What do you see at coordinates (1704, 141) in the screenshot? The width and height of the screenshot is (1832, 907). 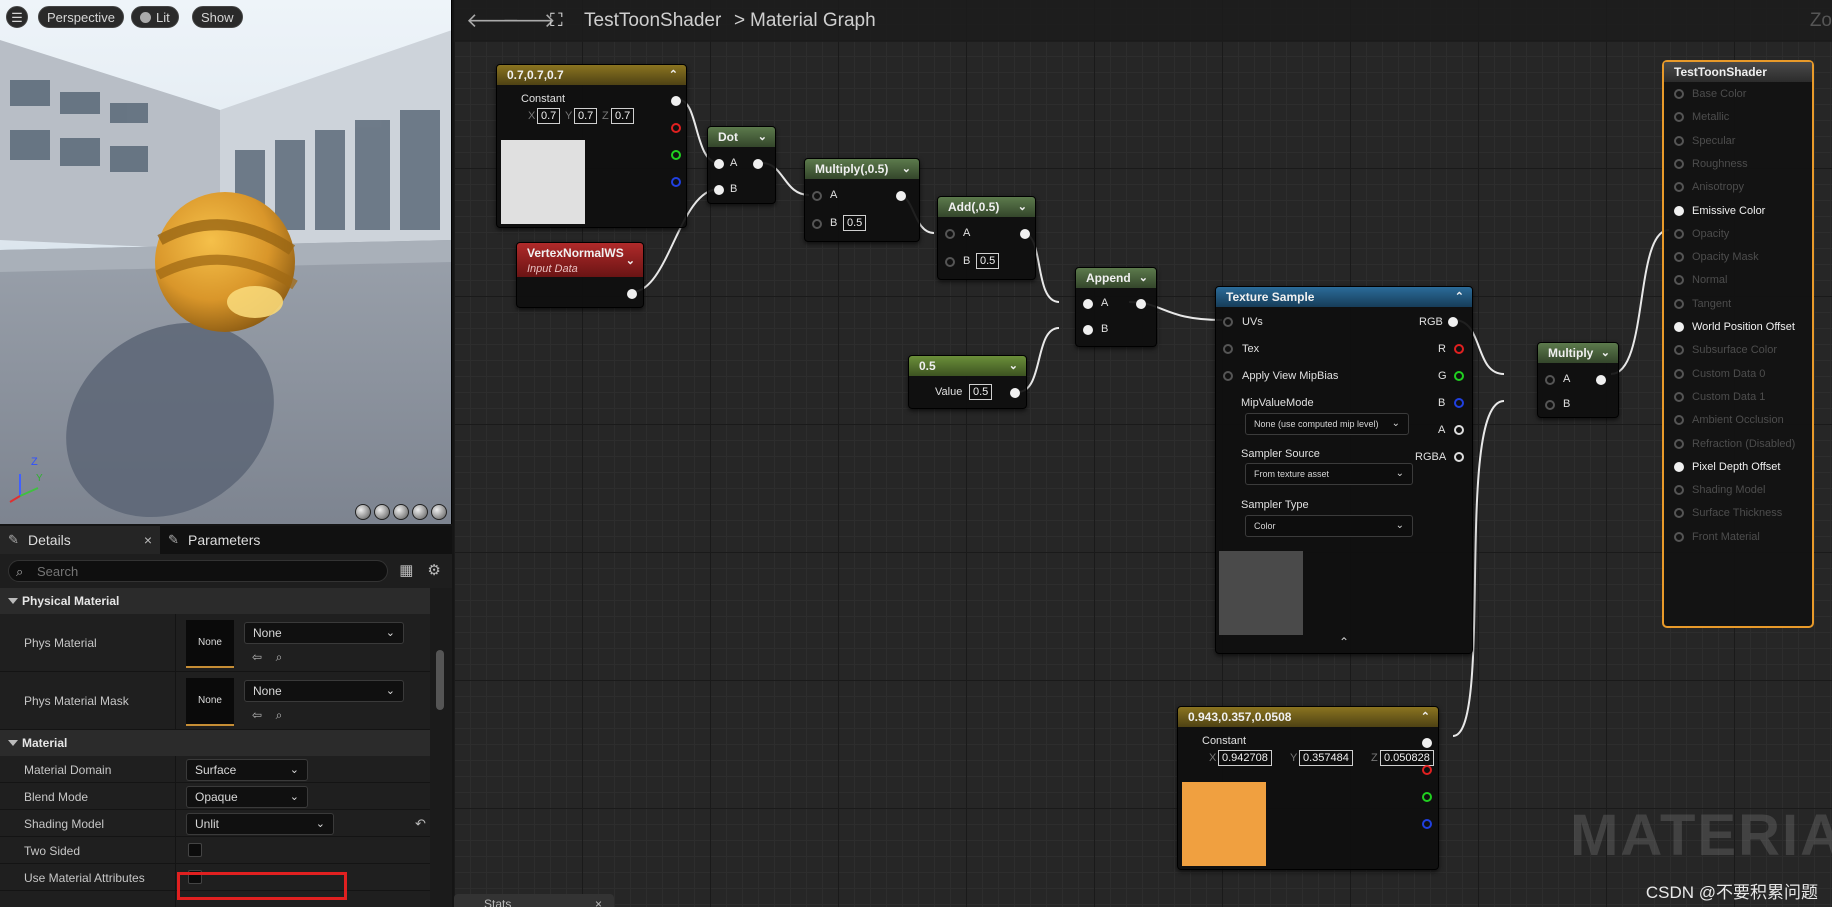 I see `result-input-specular: Specular` at bounding box center [1704, 141].